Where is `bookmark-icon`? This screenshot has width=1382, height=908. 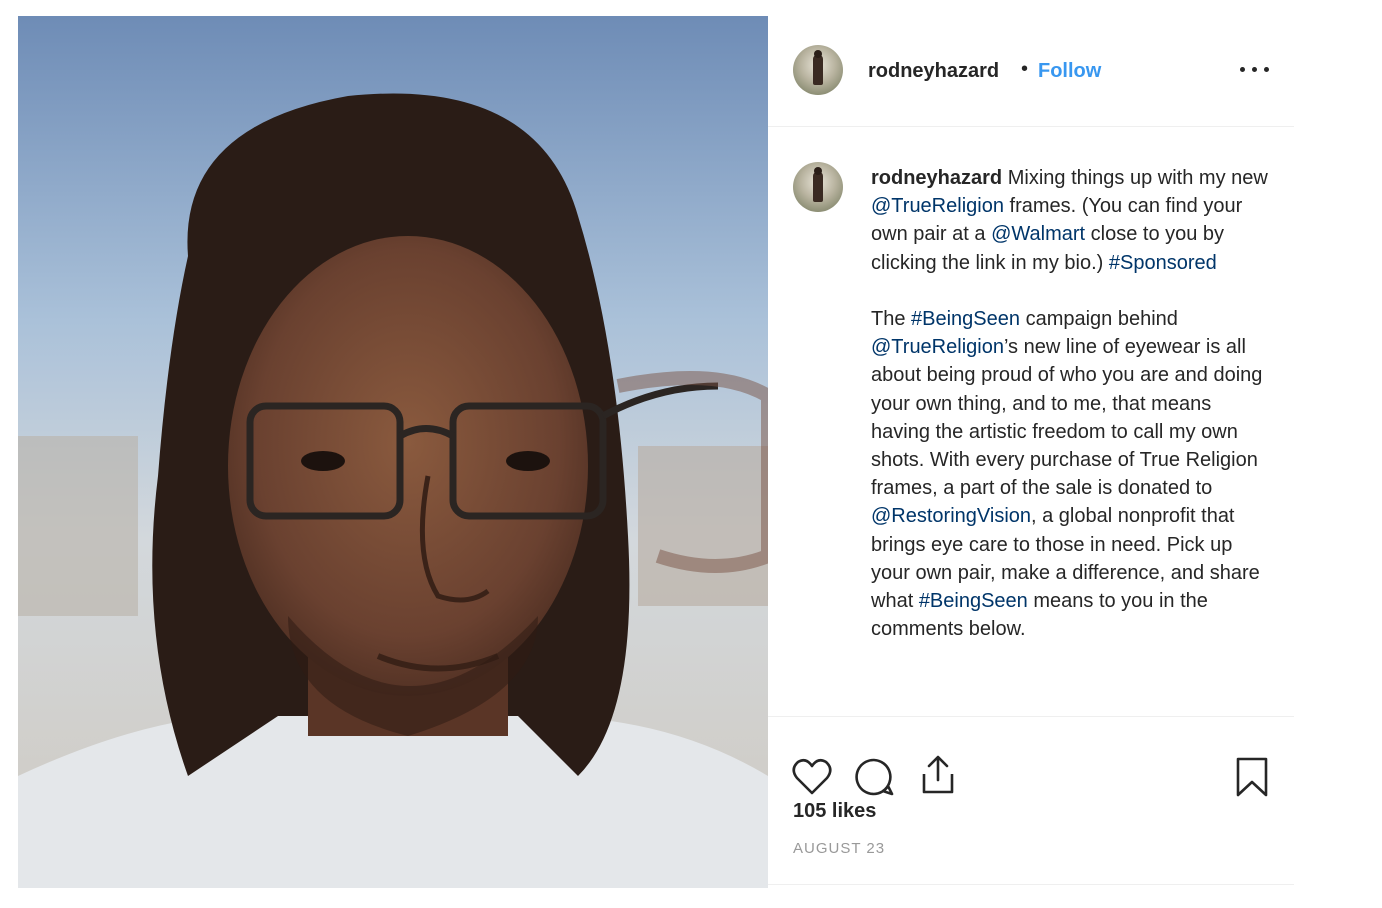 bookmark-icon is located at coordinates (1252, 777).